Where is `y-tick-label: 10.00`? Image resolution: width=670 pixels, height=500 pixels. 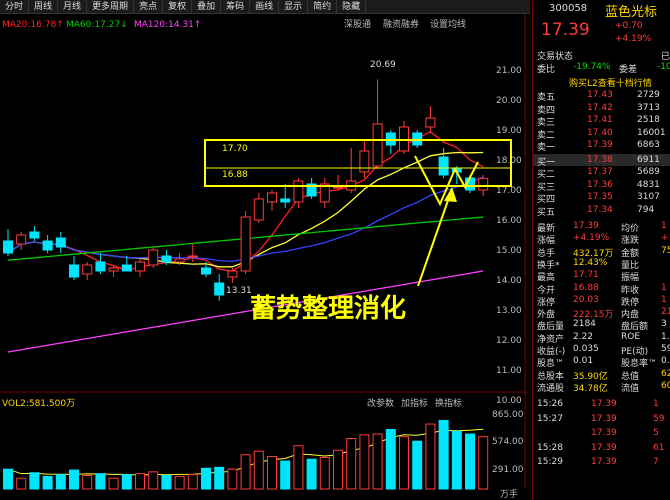
y-tick-label: 10.00 is located at coordinates (509, 401).